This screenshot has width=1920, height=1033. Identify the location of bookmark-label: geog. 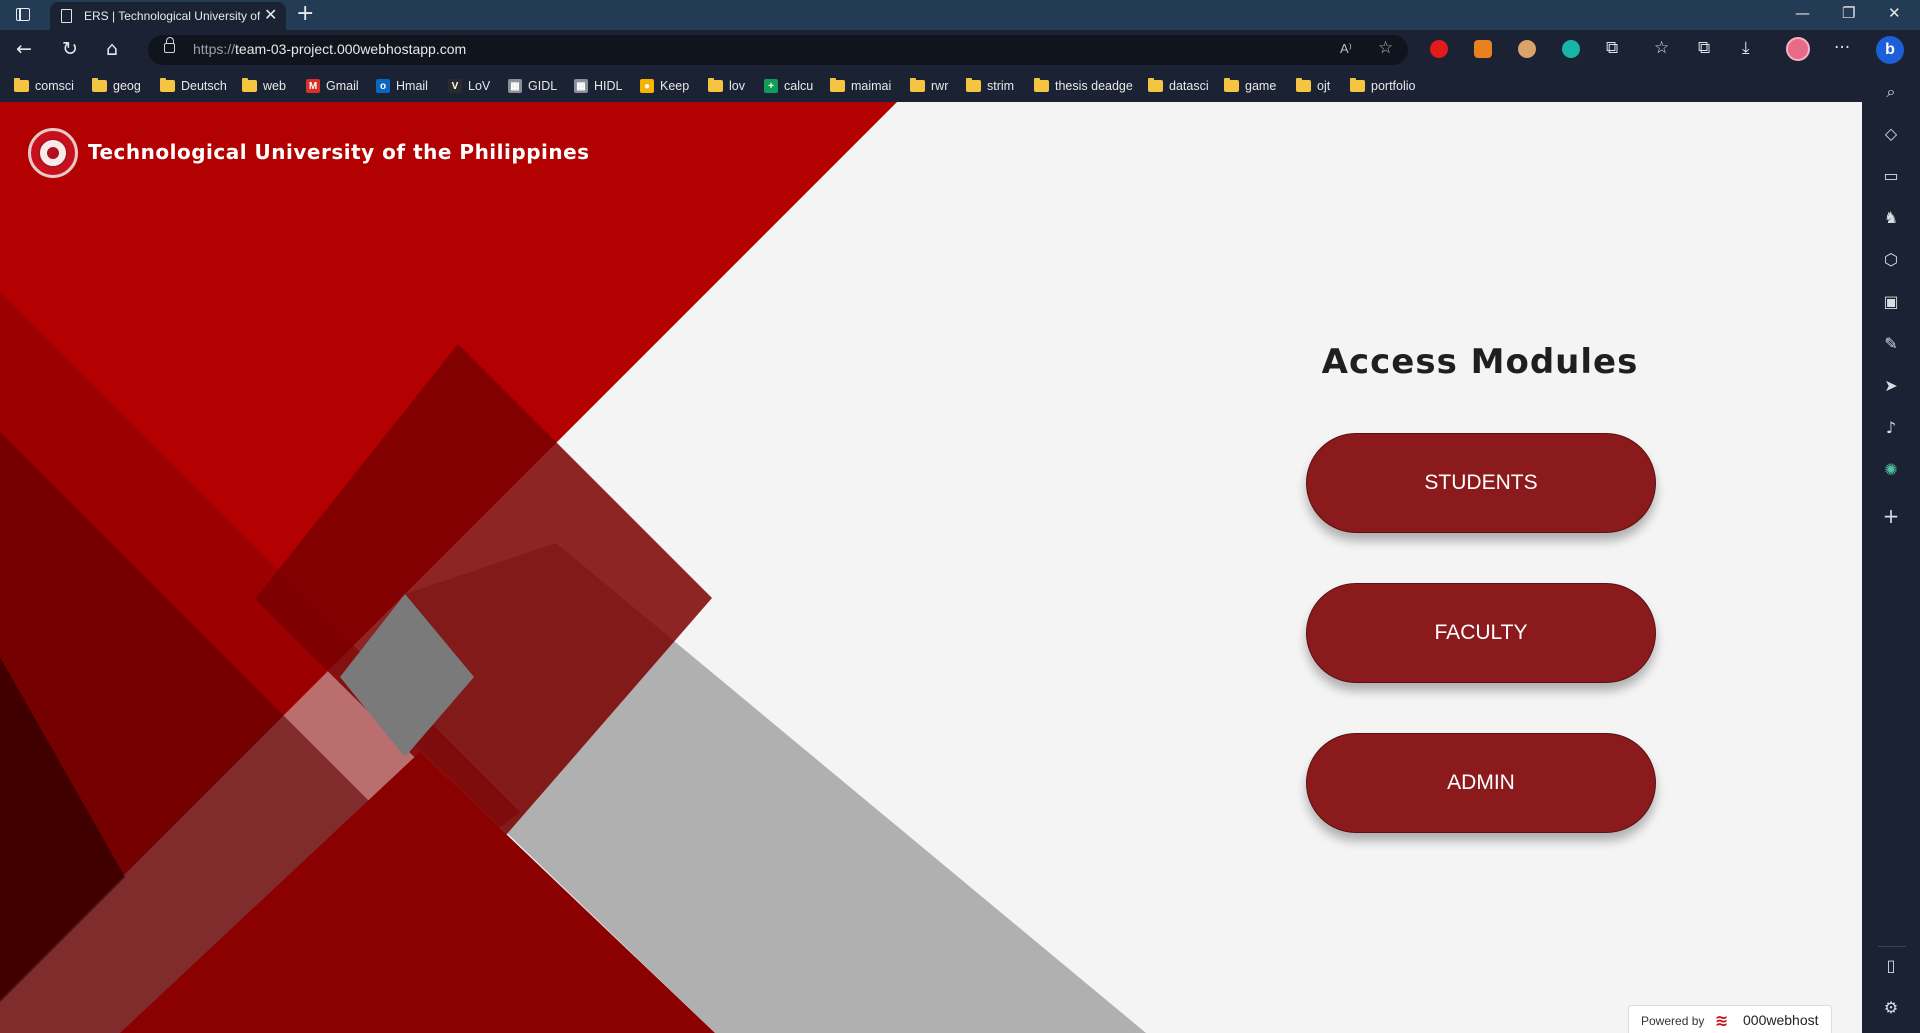
(127, 86).